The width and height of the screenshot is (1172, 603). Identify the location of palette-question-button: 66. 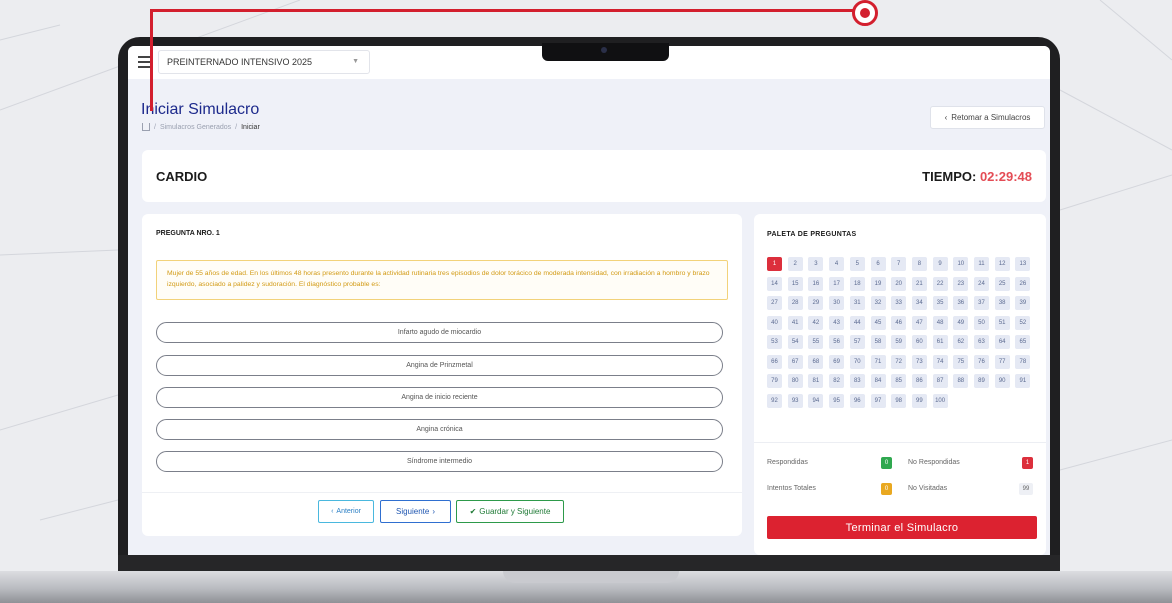
(774, 361).